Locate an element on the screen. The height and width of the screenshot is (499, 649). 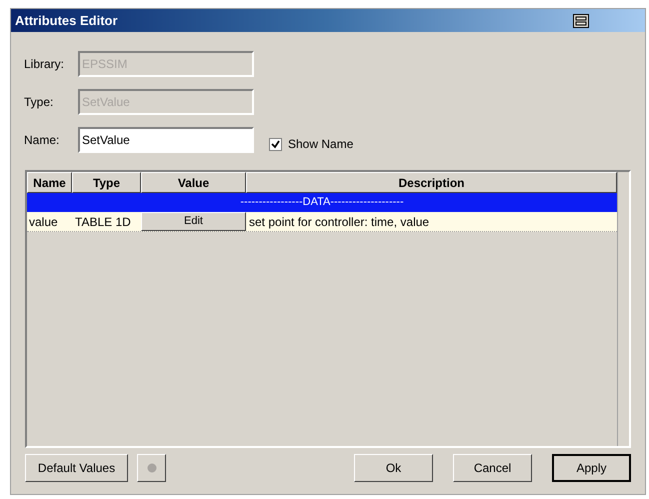
column-header: Value is located at coordinates (193, 182).